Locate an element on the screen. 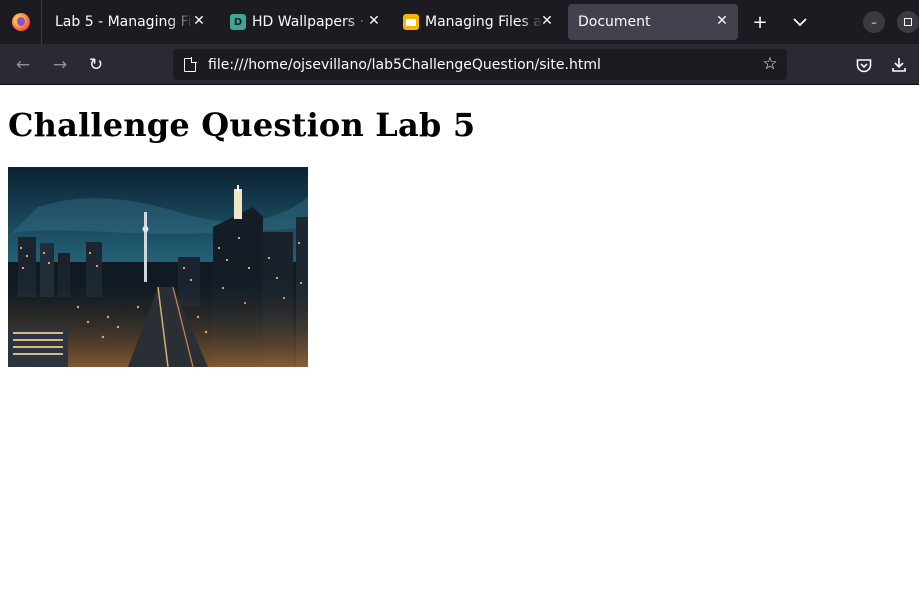 The width and height of the screenshot is (919, 591). tab-title: HD Wallpapers · Pexels is located at coordinates (311, 22).